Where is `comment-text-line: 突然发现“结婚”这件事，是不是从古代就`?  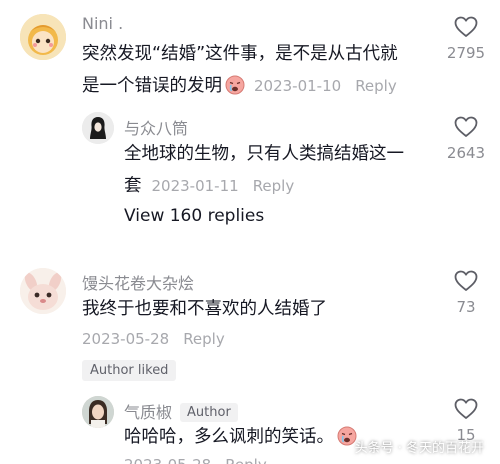 comment-text-line: 突然发现“结婚”这件事，是不是从古代就 is located at coordinates (240, 54).